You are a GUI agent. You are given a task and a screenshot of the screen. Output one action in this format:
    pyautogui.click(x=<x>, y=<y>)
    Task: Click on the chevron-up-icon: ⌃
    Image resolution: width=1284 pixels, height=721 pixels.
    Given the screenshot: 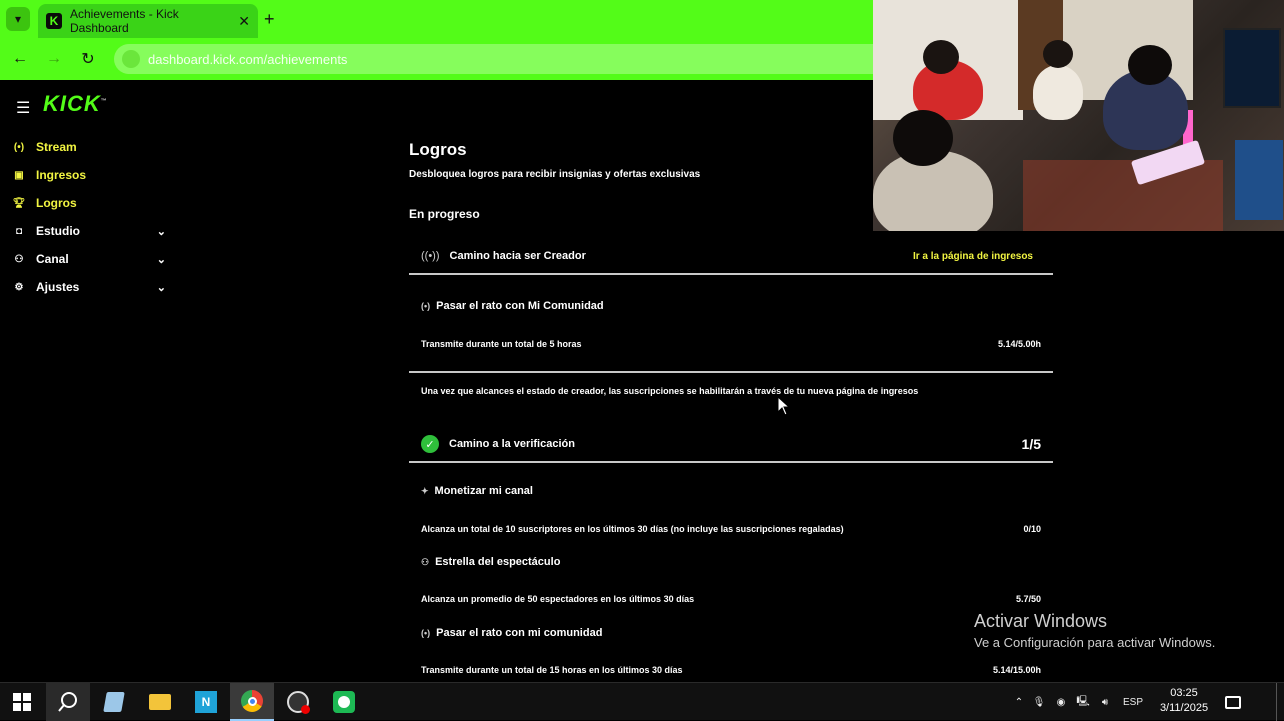 What is the action you would take?
    pyautogui.click(x=1019, y=702)
    